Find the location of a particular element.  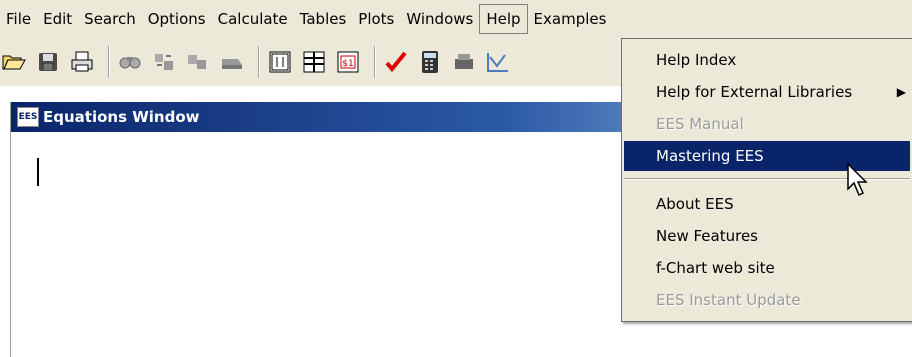

help-menu-item-label: New Features is located at coordinates (707, 236).